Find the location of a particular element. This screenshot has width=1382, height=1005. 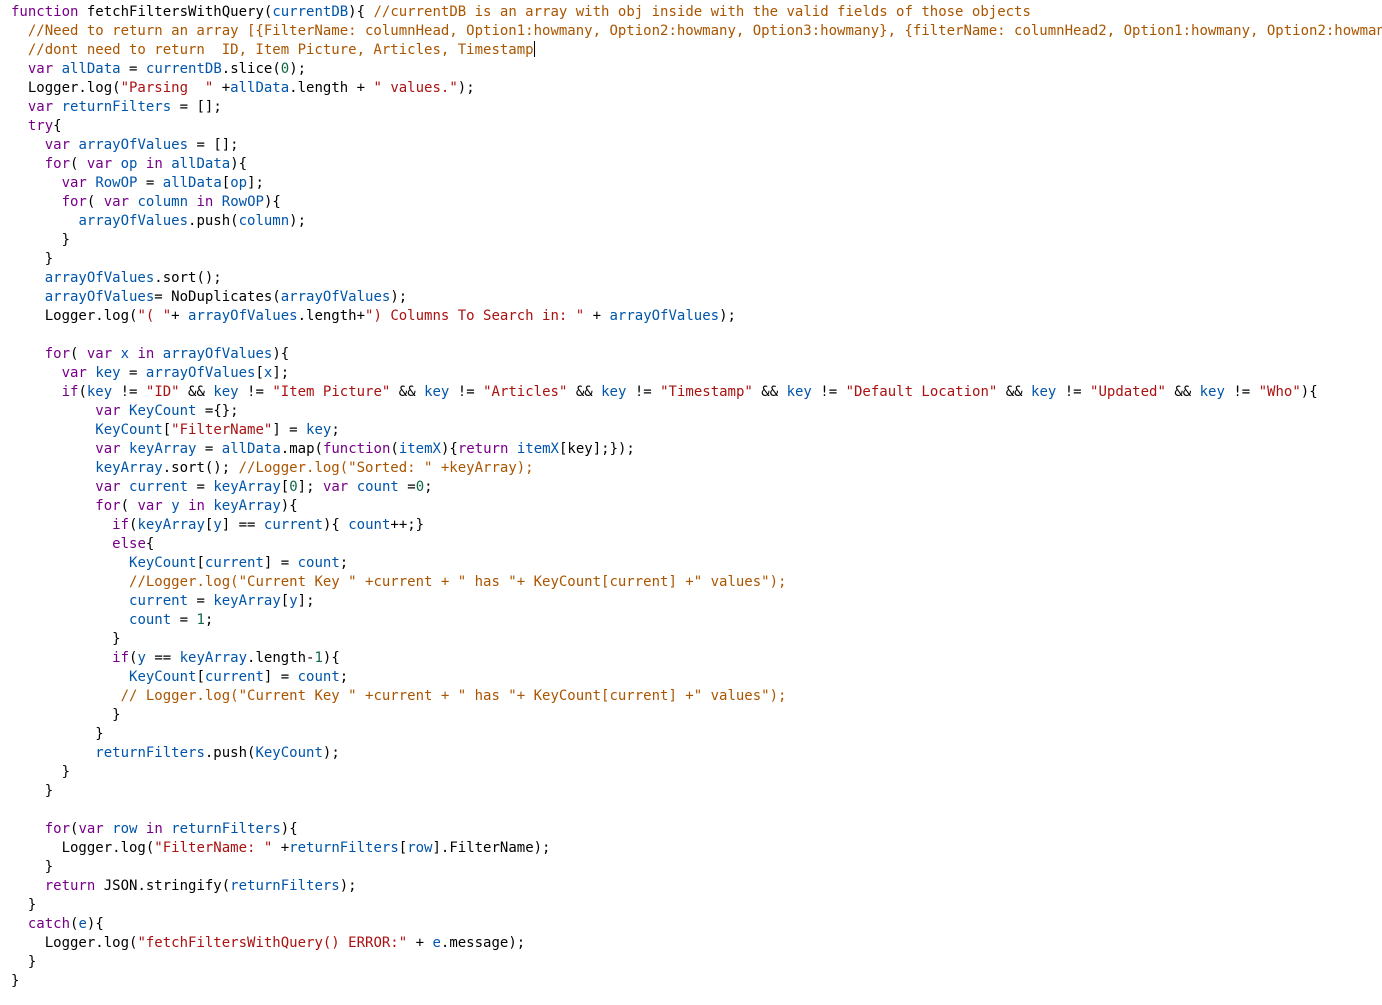

plain-token: .message); is located at coordinates (483, 943).